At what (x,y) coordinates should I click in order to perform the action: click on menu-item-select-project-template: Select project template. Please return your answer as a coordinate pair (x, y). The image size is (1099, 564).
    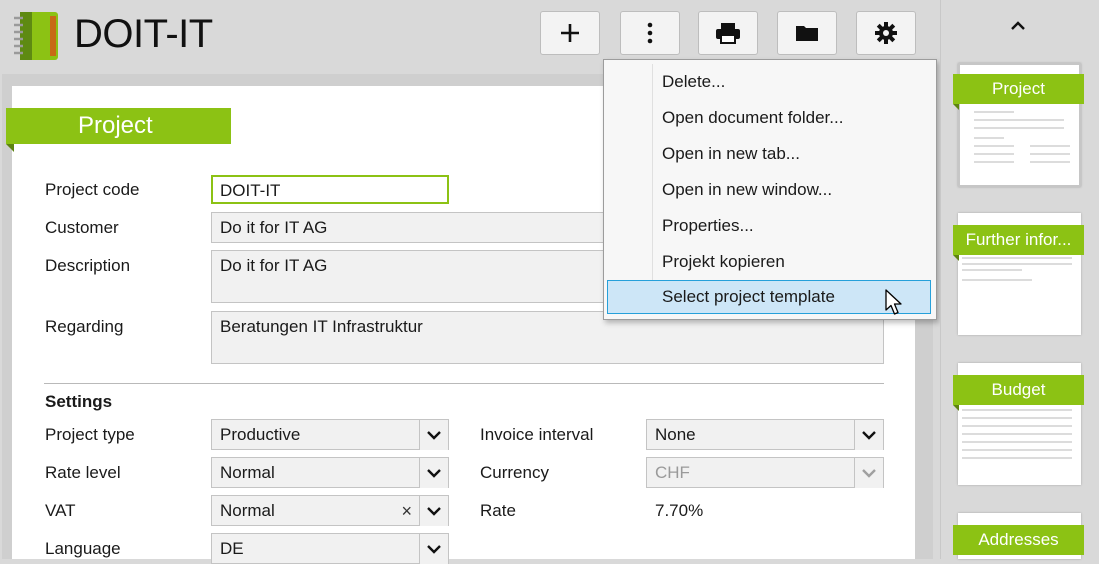
    Looking at the image, I should click on (769, 297).